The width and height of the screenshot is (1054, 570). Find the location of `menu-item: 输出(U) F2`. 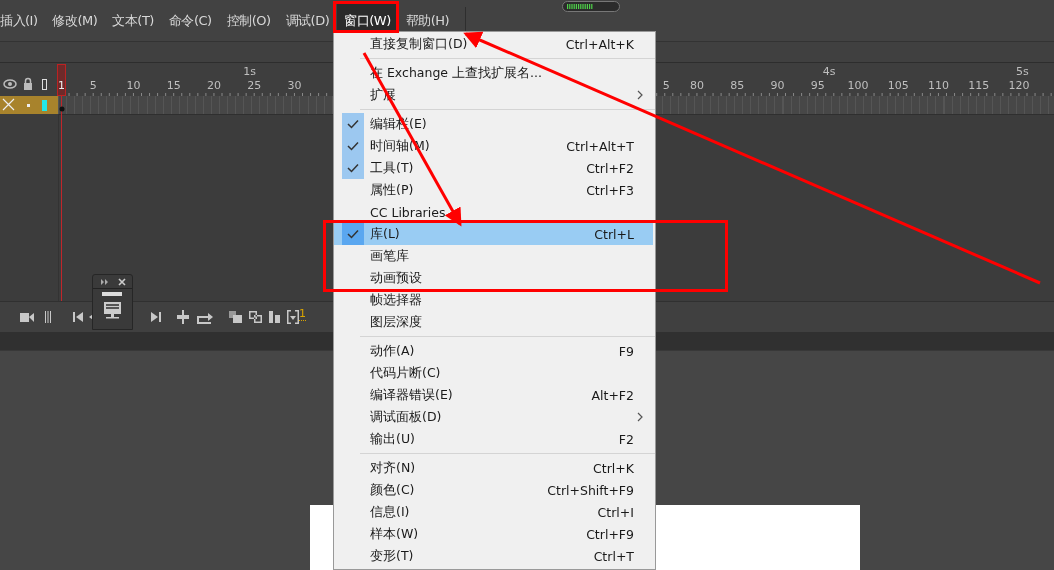

menu-item: 输出(U) F2 is located at coordinates (493, 439).